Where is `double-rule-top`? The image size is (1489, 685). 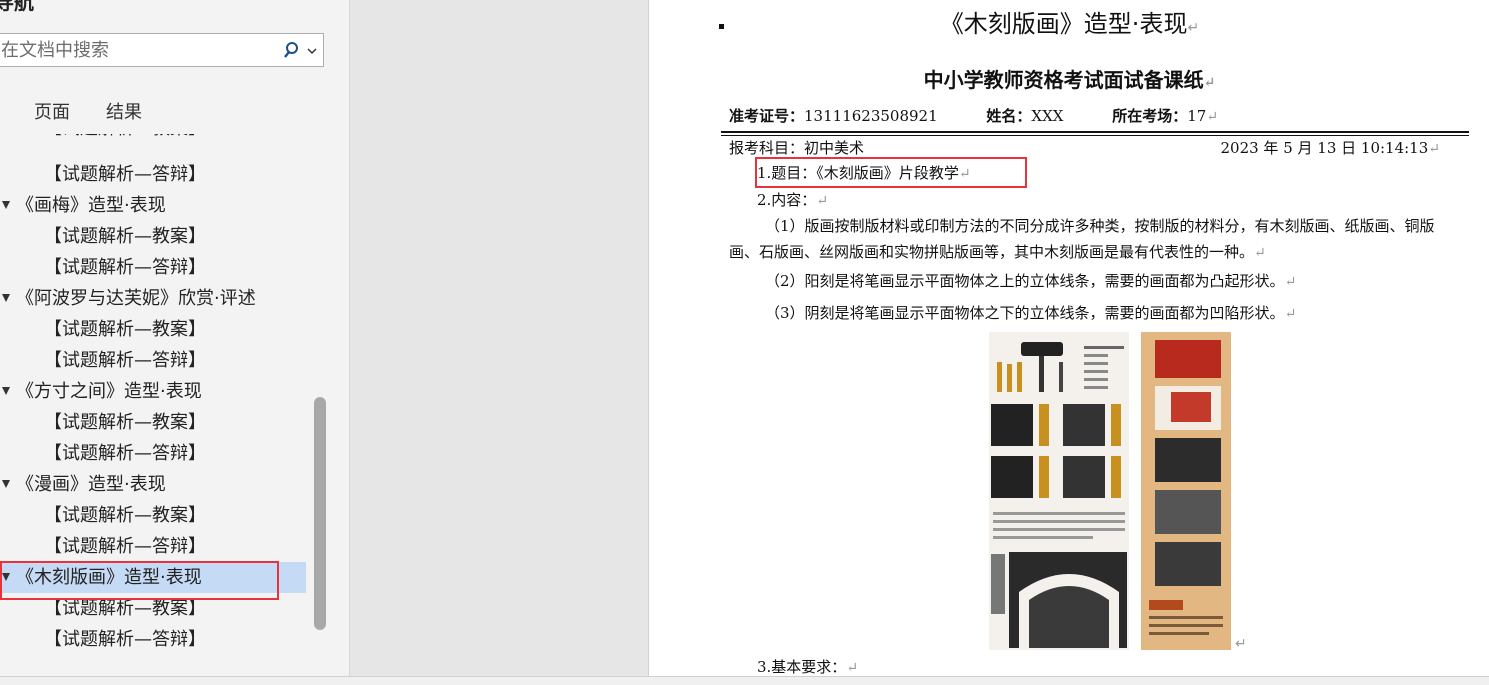
double-rule-top is located at coordinates (1095, 132).